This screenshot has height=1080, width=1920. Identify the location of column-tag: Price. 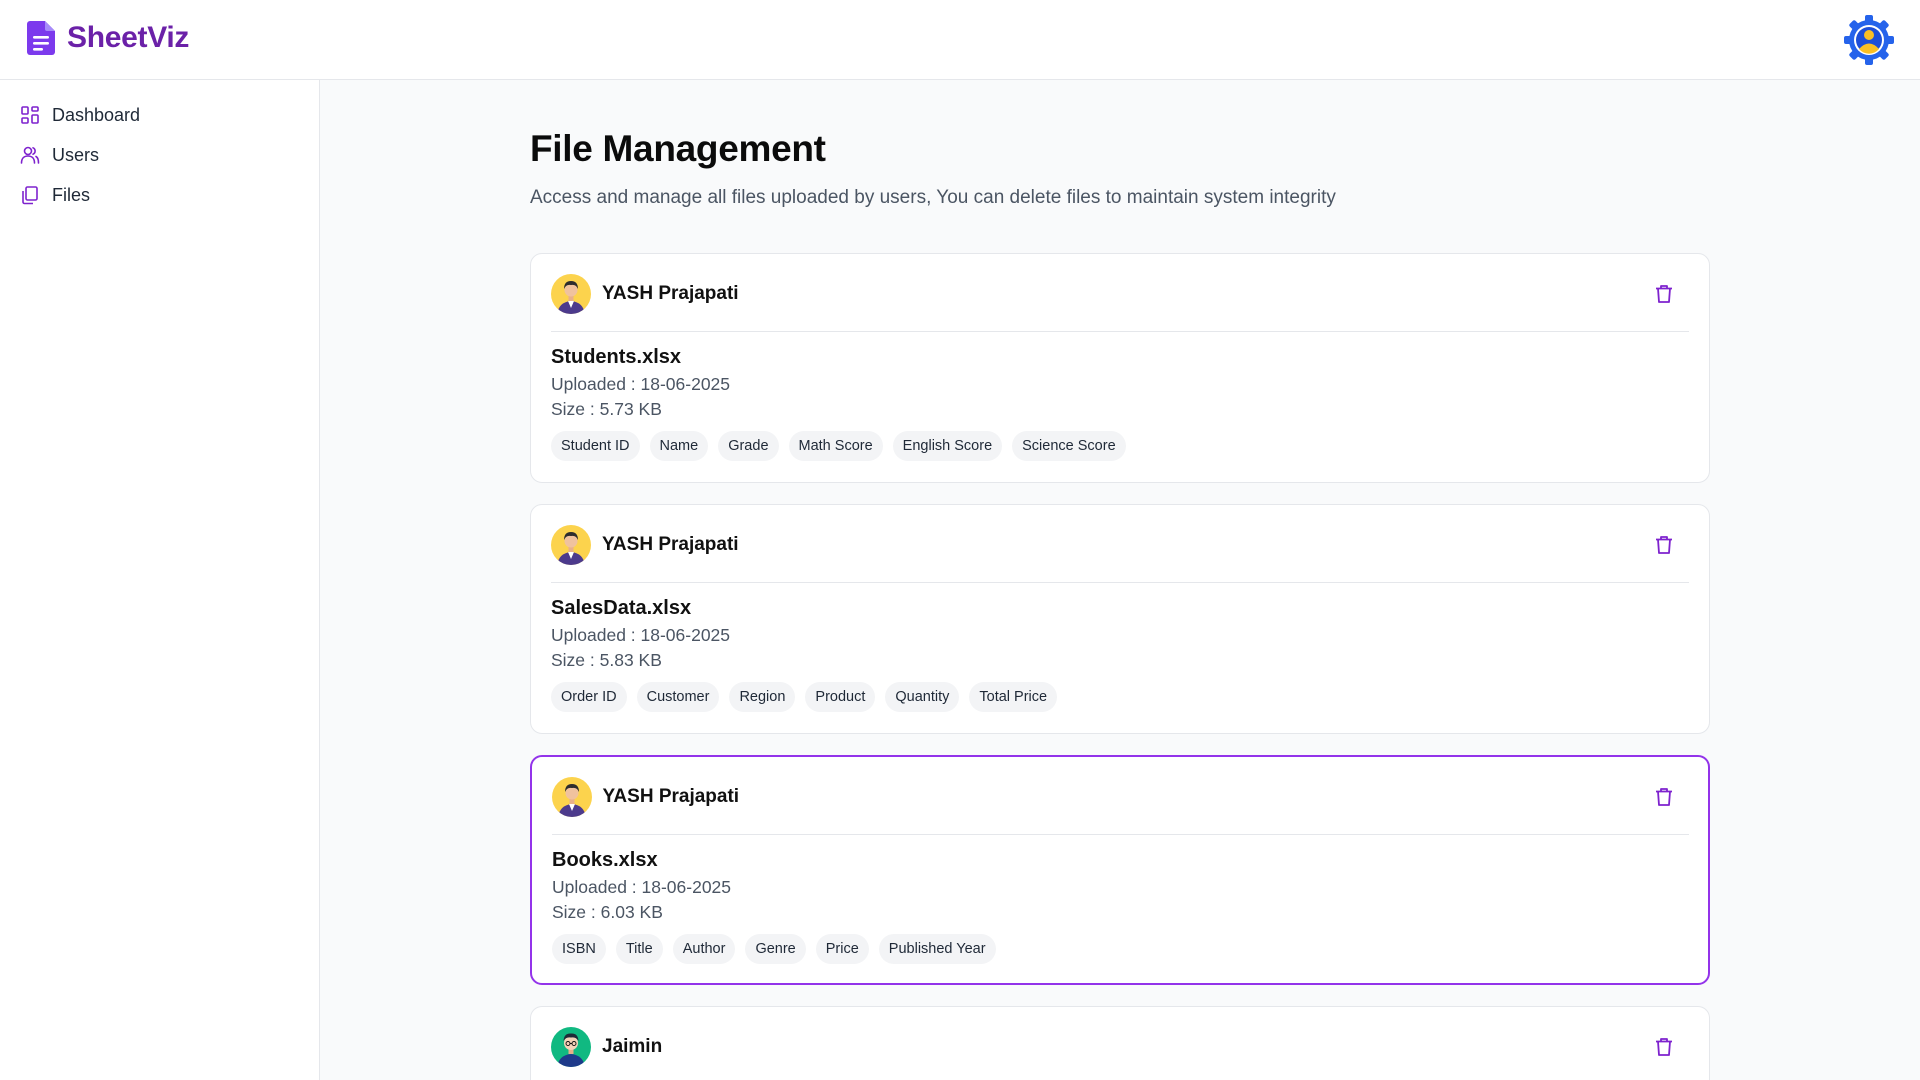
(842, 949).